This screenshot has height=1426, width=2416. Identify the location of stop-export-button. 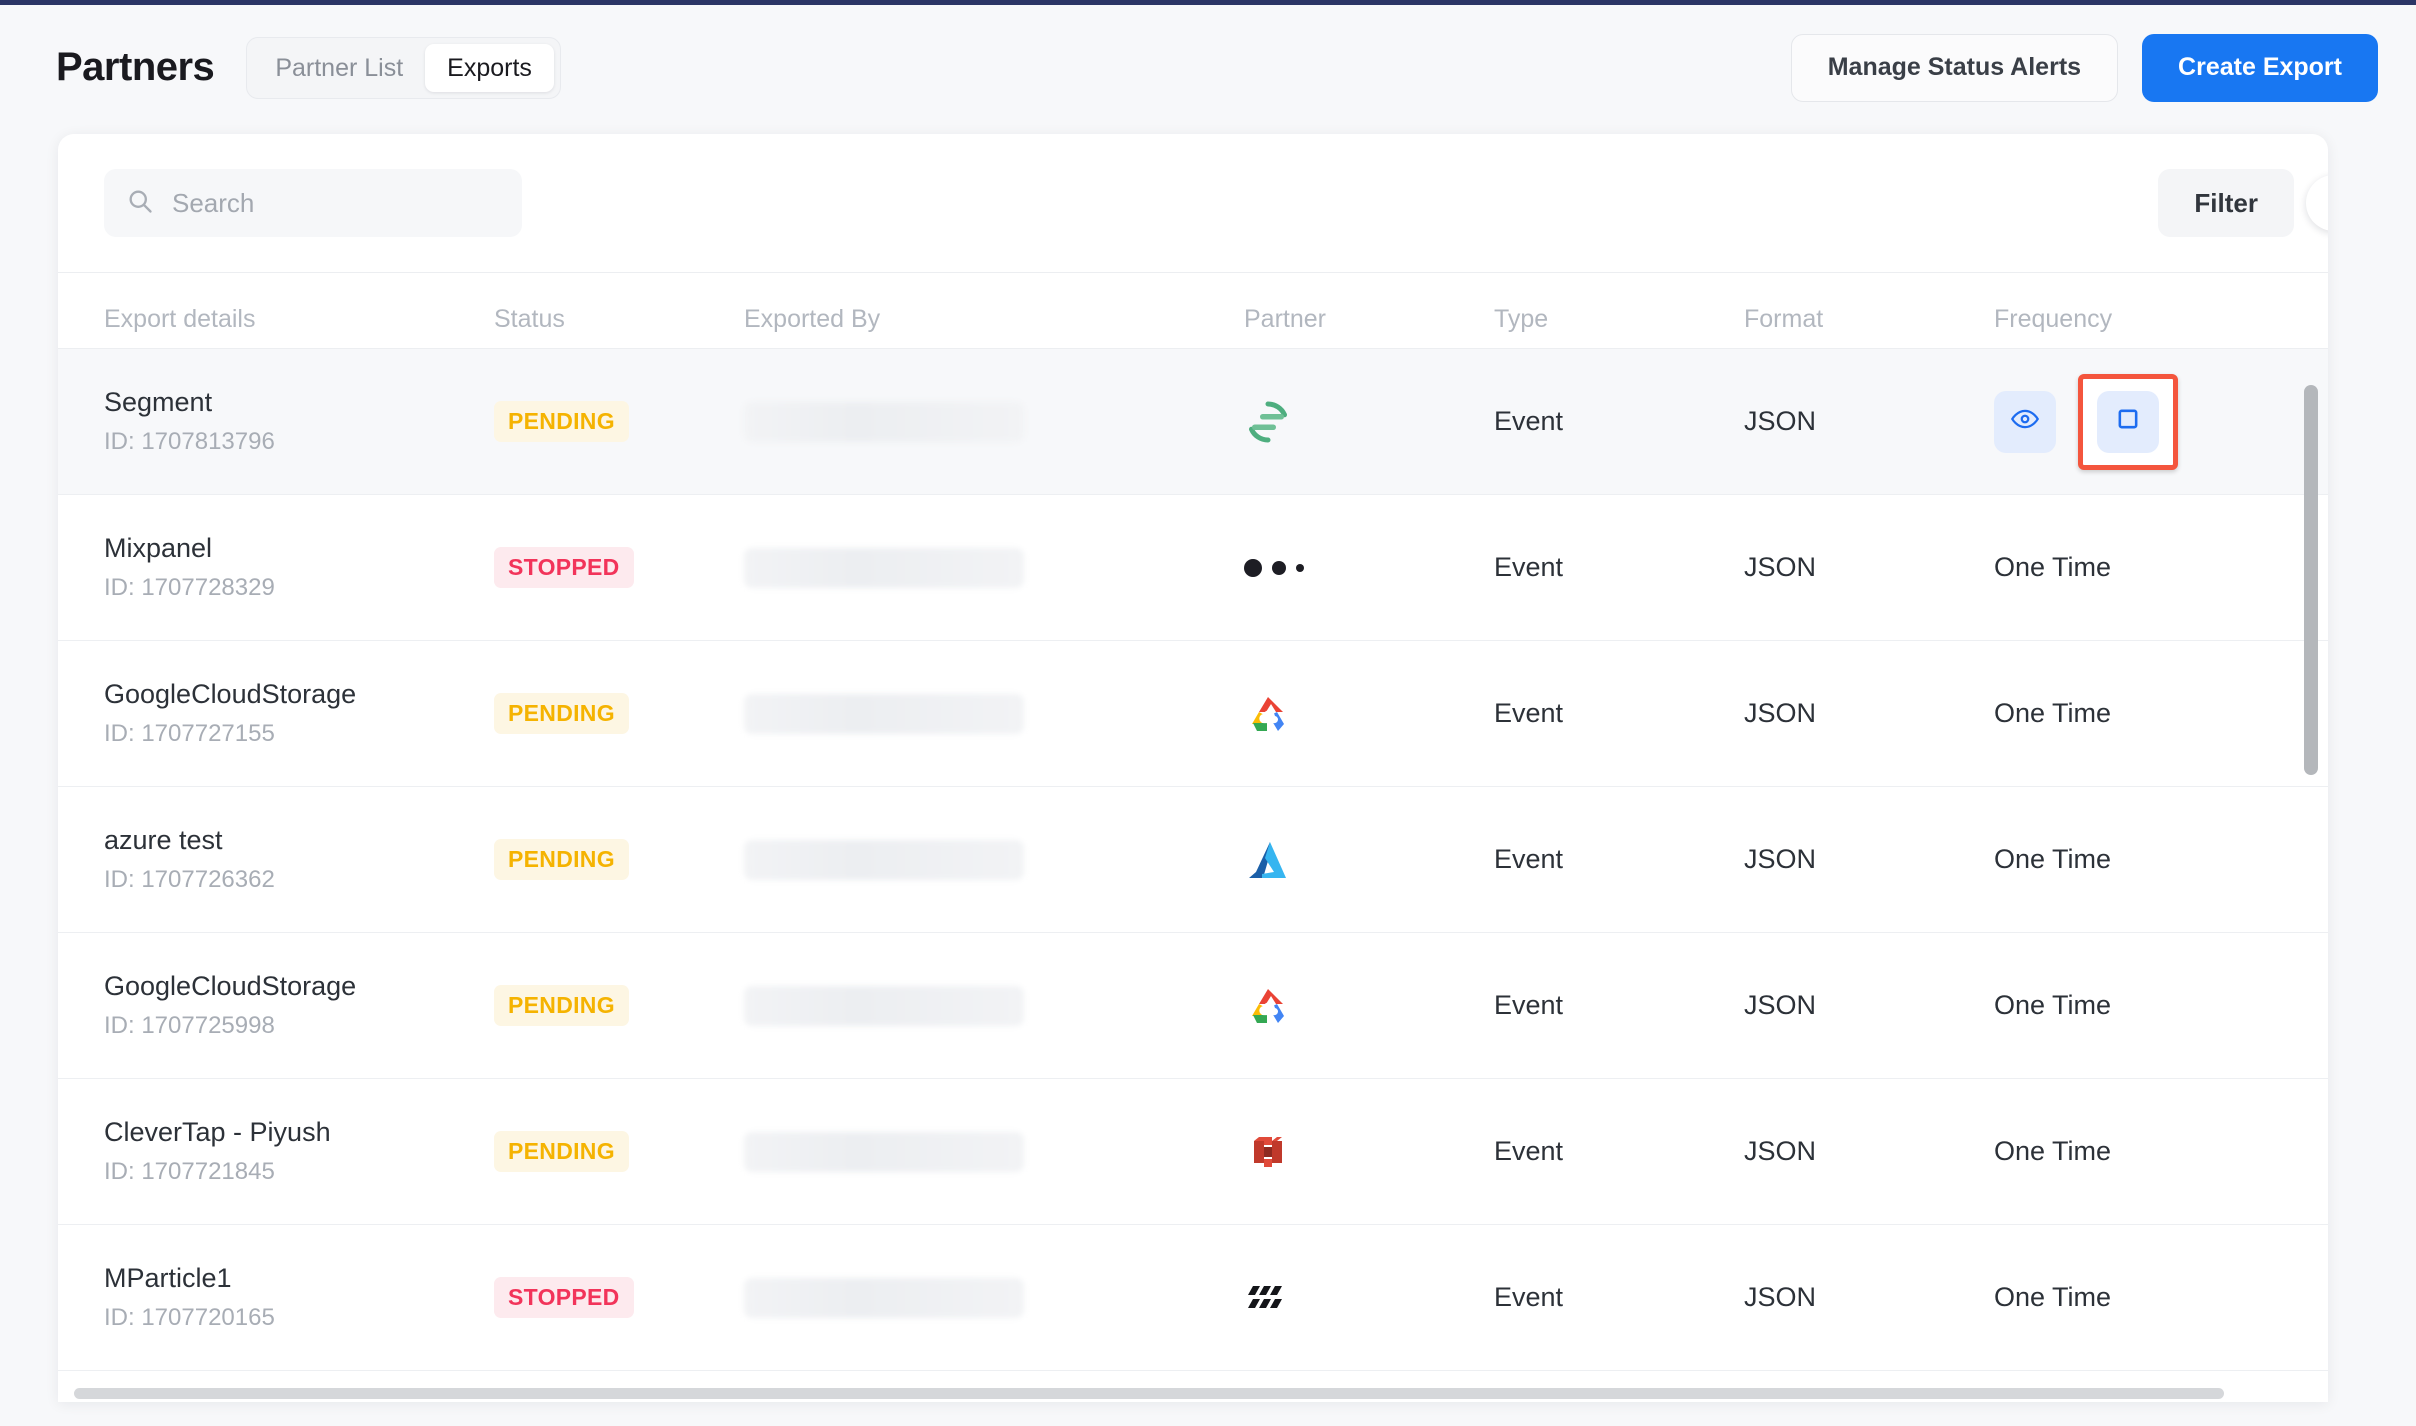
(2128, 421).